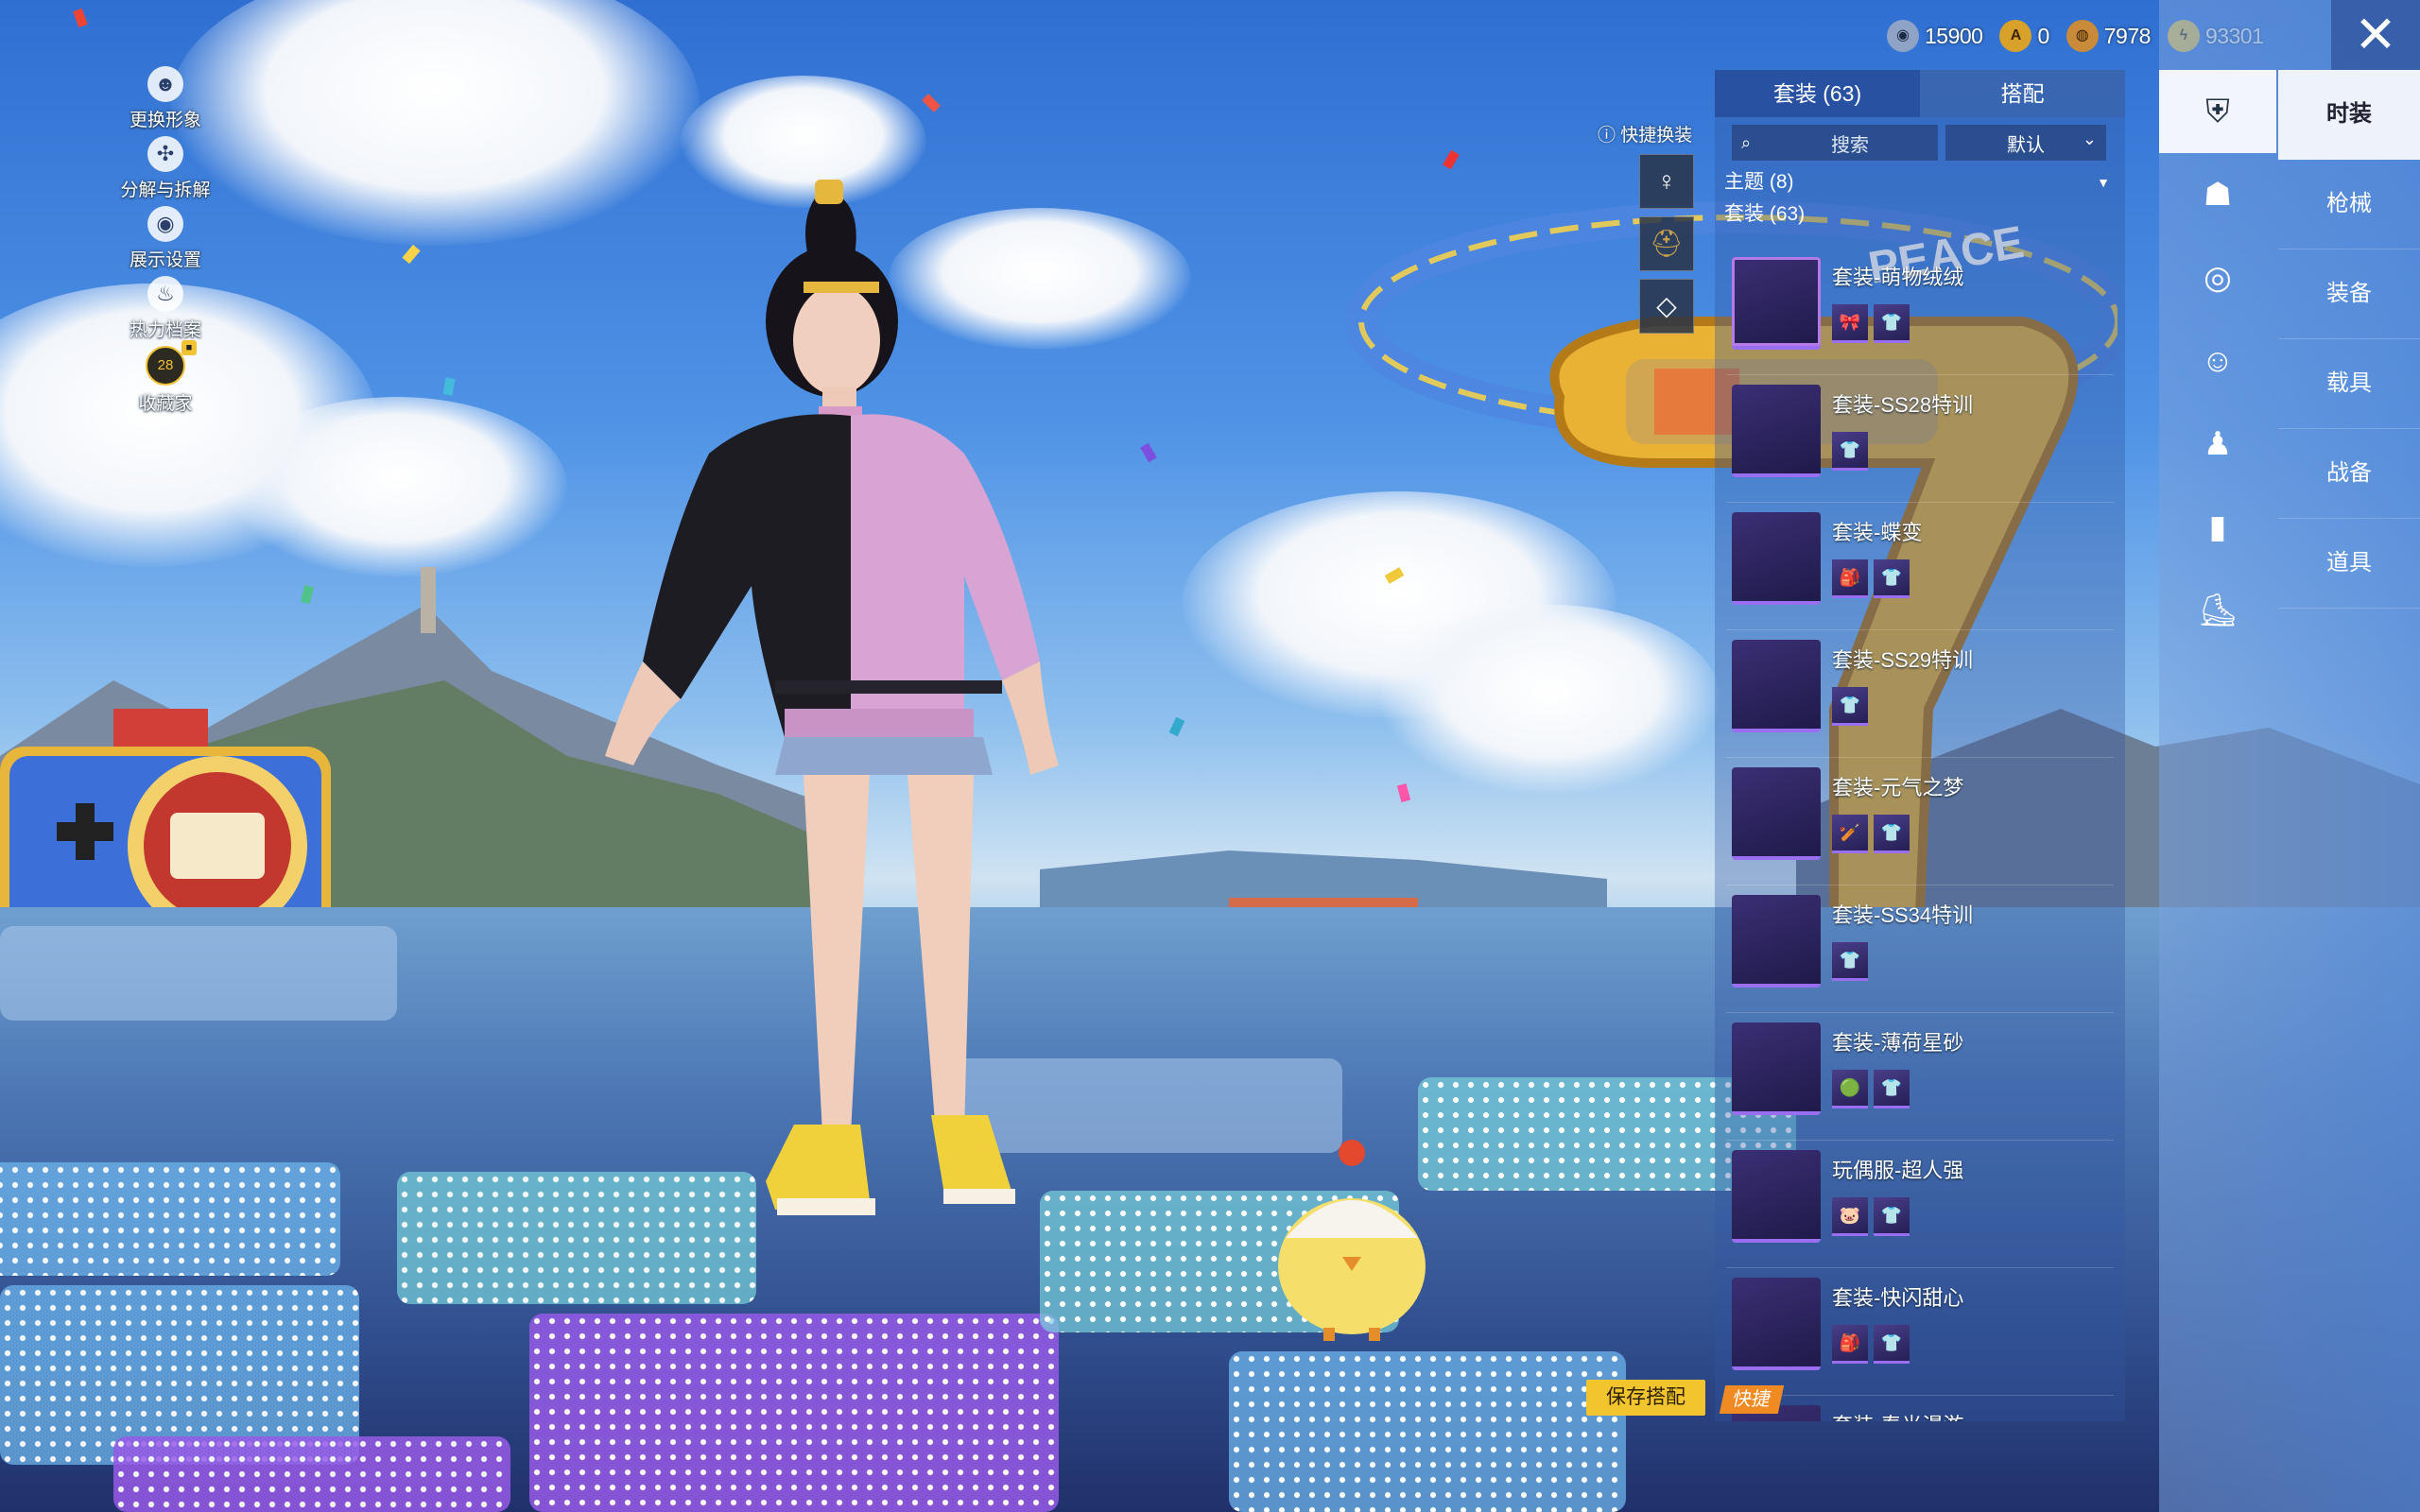  What do you see at coordinates (1920, 214) in the screenshot?
I see `filter-suit: 套装 (63)` at bounding box center [1920, 214].